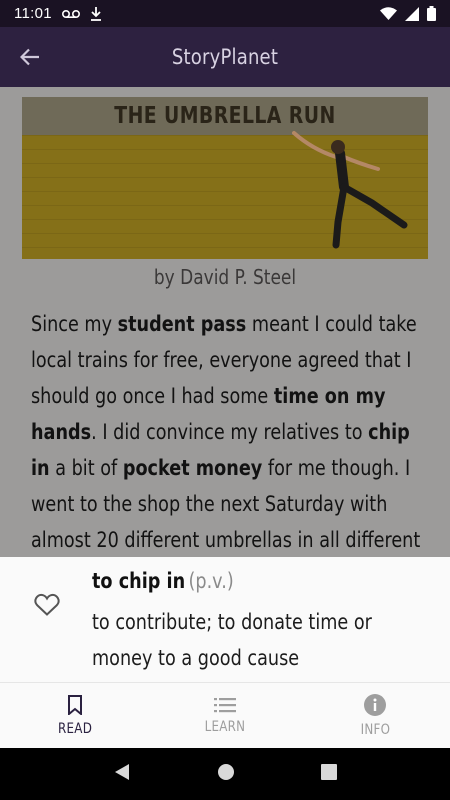 This screenshot has height=800, width=450. I want to click on definition-header: to chip in (p.v.), so click(163, 581).